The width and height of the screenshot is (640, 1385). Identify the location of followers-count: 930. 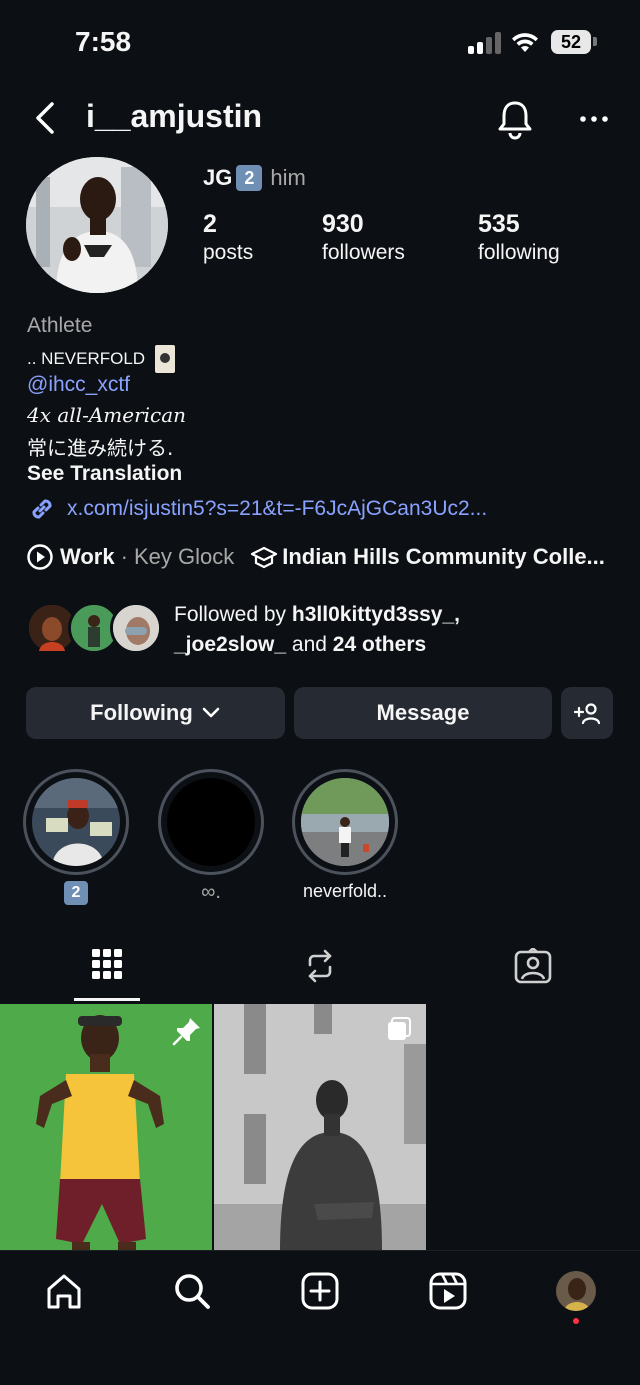
(343, 224).